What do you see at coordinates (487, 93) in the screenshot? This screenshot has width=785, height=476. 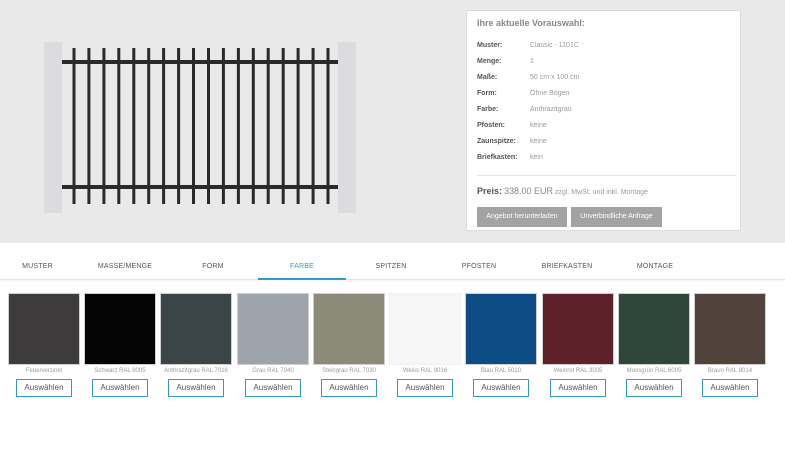 I see `summary-key: Form:` at bounding box center [487, 93].